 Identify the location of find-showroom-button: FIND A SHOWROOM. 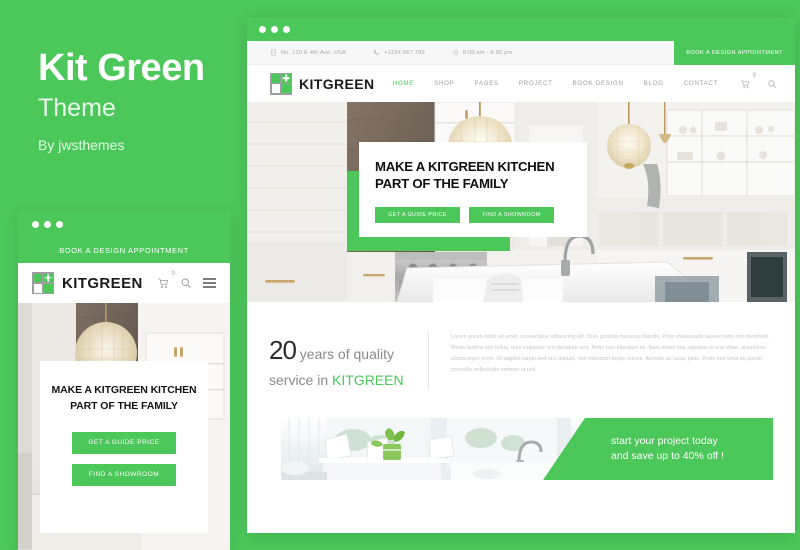
(511, 214).